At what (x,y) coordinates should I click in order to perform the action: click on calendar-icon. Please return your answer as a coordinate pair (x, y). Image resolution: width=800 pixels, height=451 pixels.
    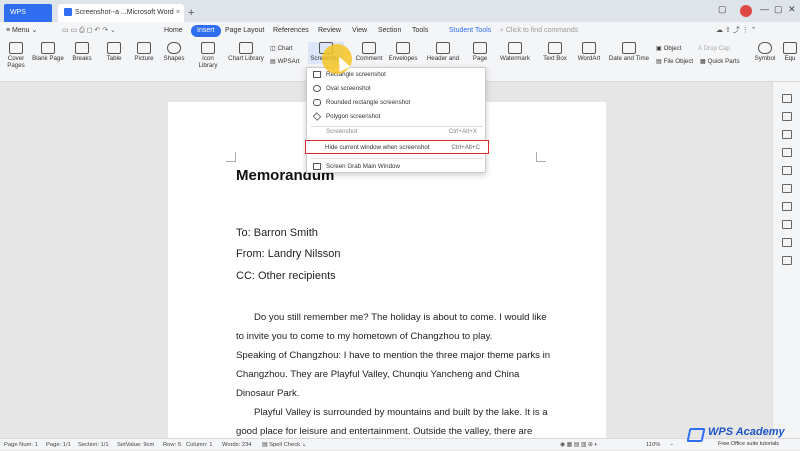
    Looking at the image, I should click on (629, 48).